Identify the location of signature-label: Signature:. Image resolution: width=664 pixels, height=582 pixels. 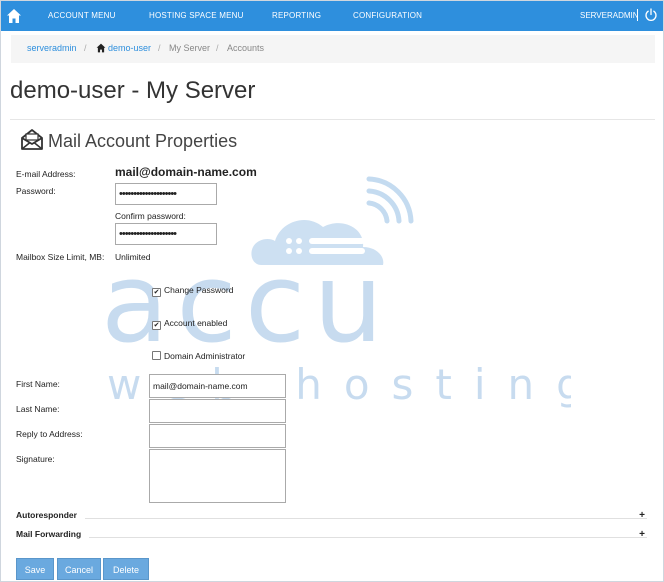
(35, 459).